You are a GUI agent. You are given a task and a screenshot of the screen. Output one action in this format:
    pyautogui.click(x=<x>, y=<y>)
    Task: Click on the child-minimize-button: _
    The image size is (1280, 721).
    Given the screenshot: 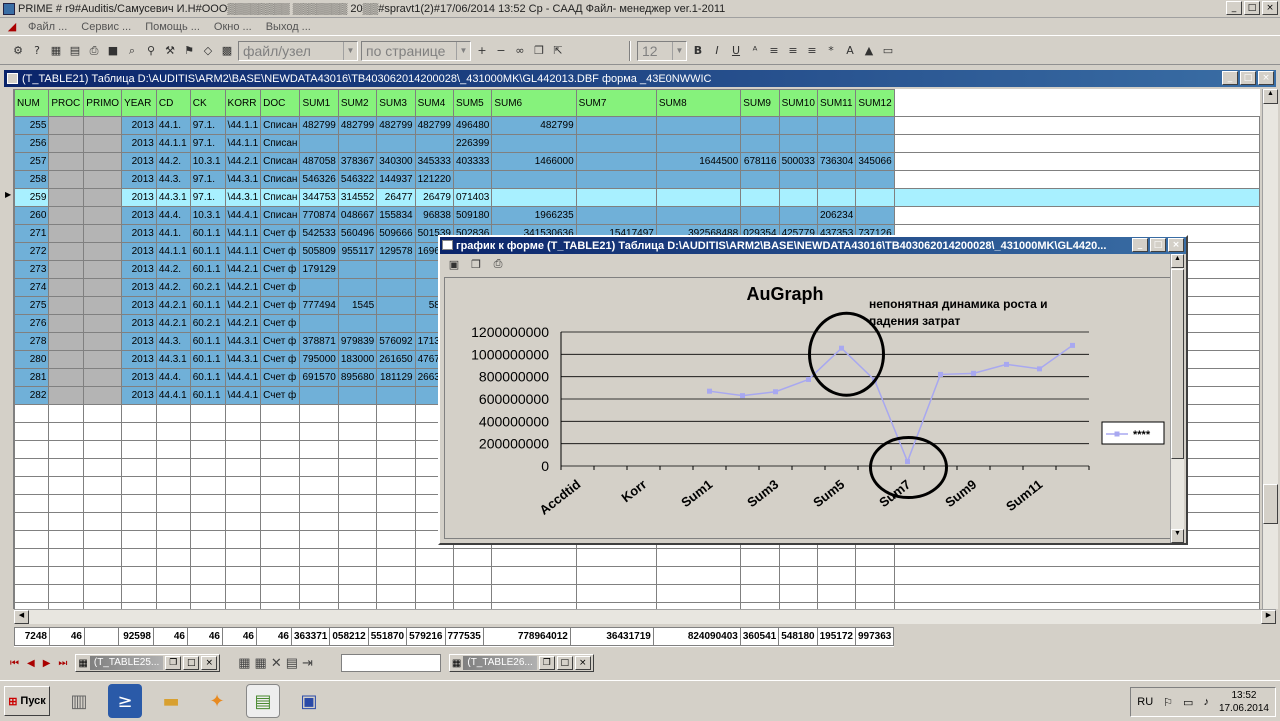 What is the action you would take?
    pyautogui.click(x=1230, y=78)
    